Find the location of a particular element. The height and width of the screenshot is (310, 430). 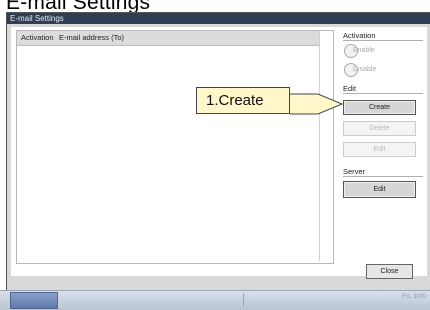

server-group-label: Server is located at coordinates (354, 171).